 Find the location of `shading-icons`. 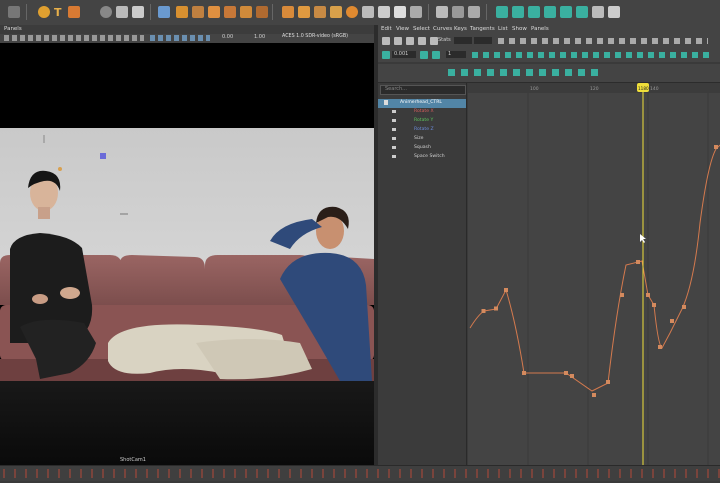

shading-icons is located at coordinates (180, 38).